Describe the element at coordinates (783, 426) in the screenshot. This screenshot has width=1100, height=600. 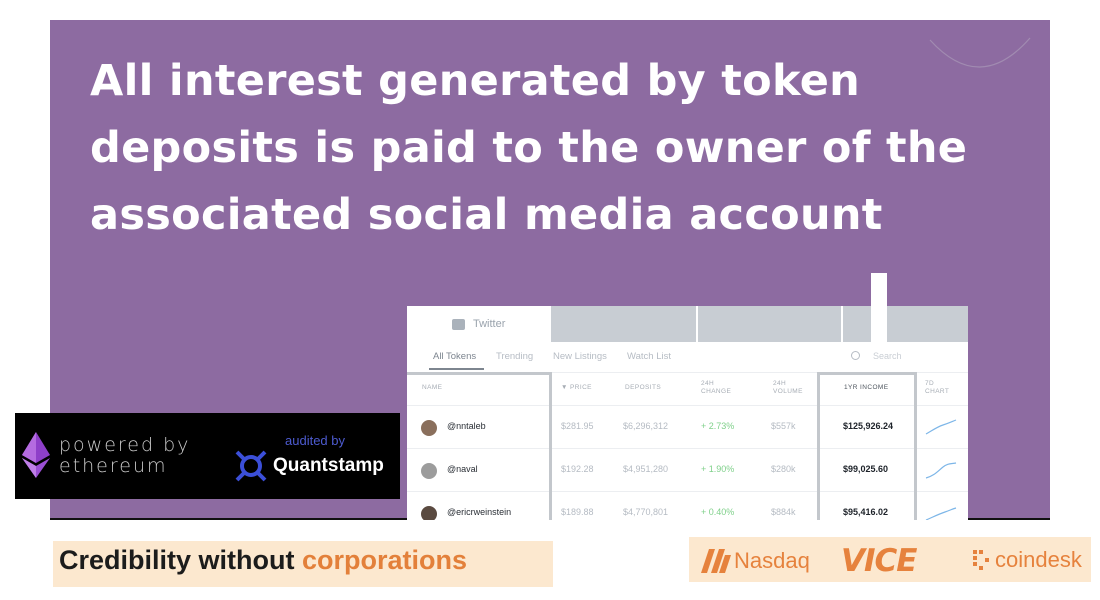
I see `row-volume: $557k` at that location.